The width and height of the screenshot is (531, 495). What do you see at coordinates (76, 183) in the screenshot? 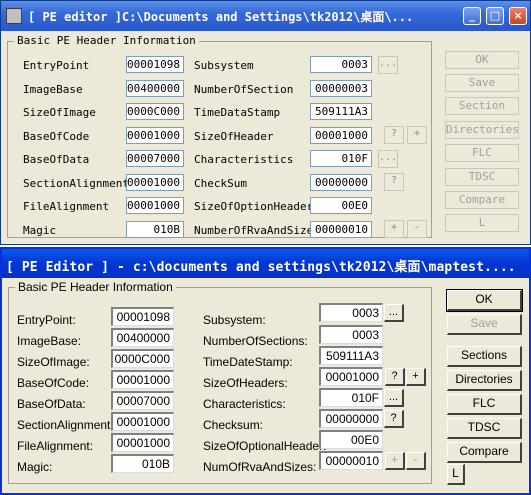
I see `sectionalignment-label: SectionAlignment` at bounding box center [76, 183].